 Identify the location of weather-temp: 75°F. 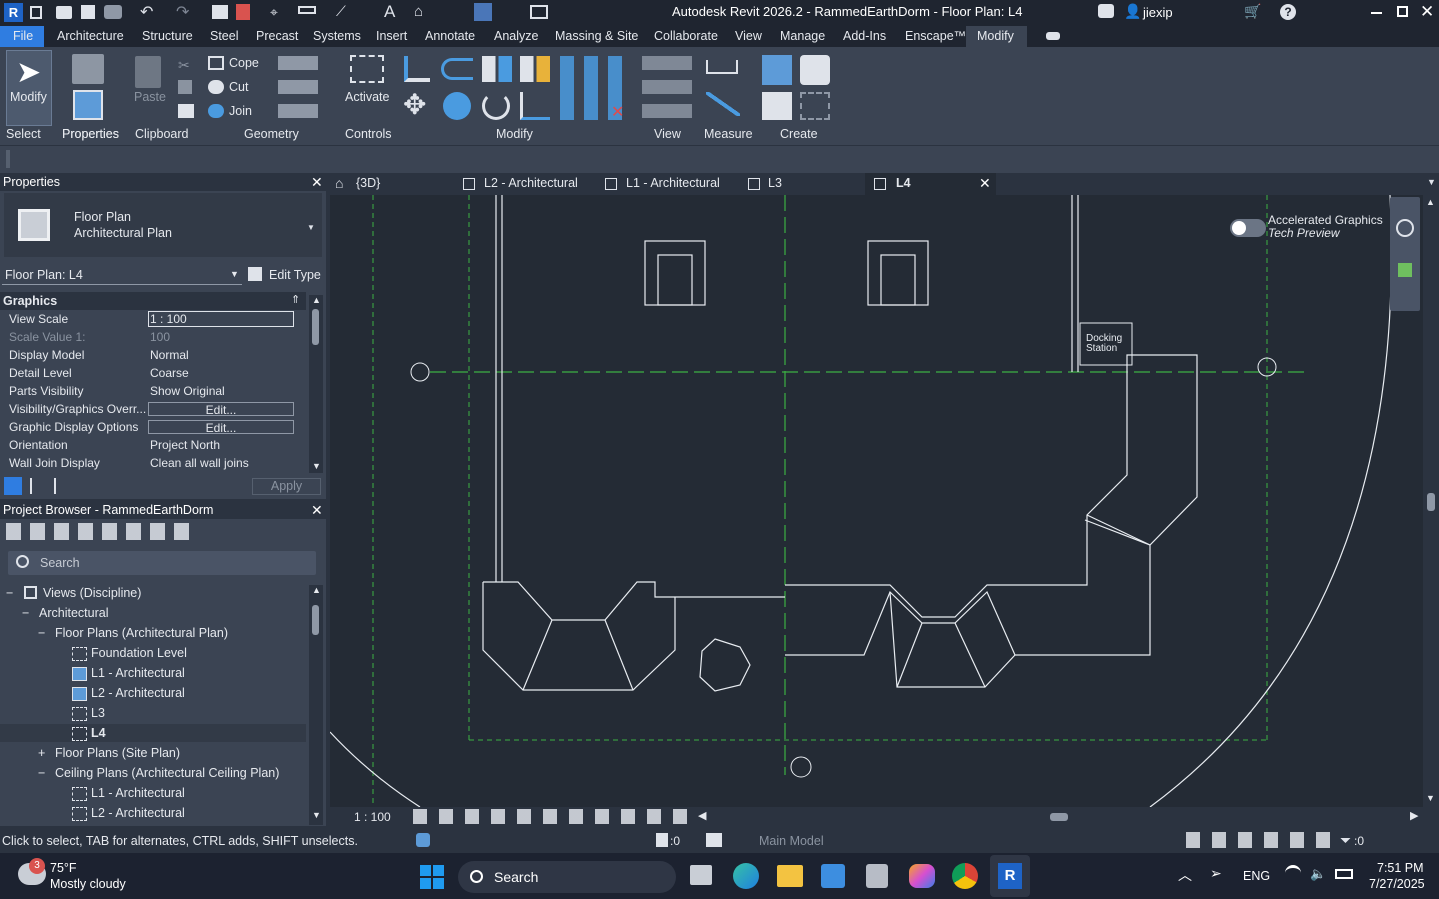
(63, 868).